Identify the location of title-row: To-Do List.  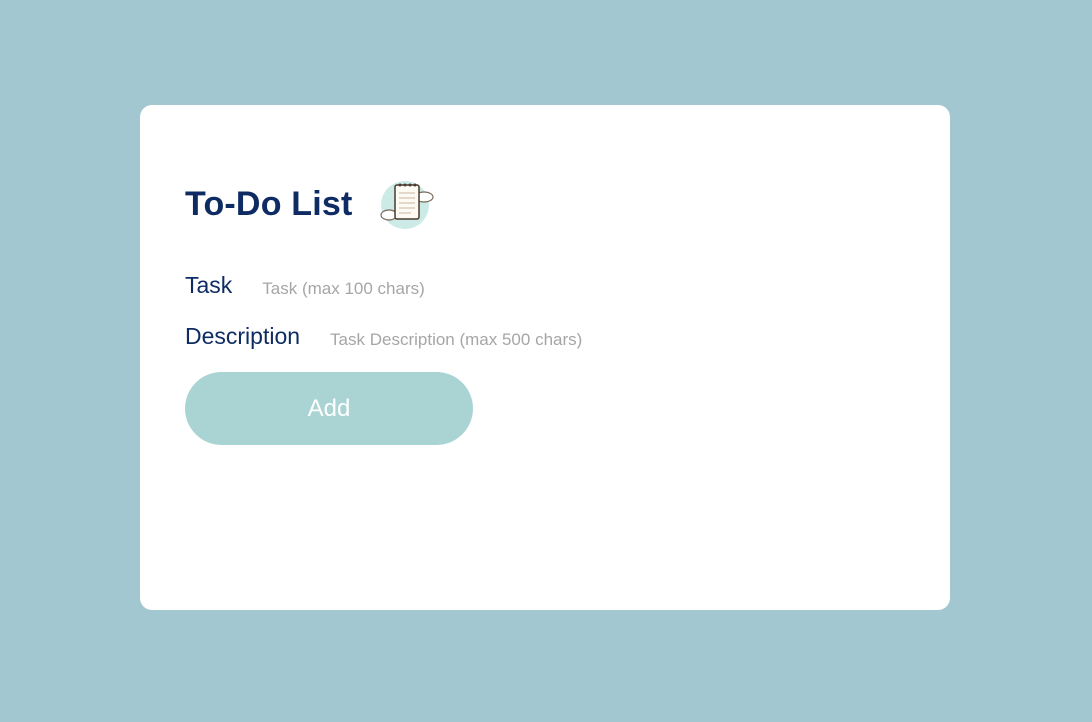
(311, 204).